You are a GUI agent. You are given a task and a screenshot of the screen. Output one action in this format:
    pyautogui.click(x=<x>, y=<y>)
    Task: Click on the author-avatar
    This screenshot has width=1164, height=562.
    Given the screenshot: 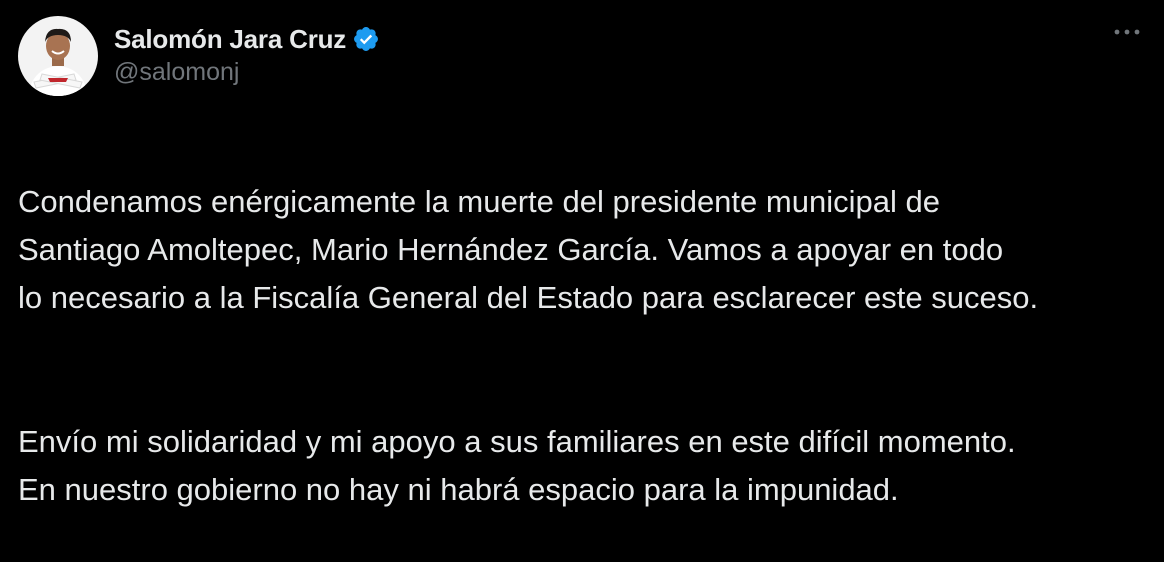 What is the action you would take?
    pyautogui.click(x=58, y=56)
    